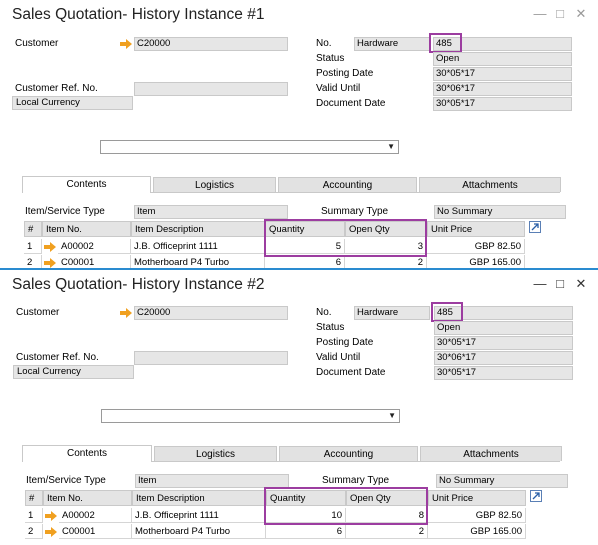  I want to click on window-title: Sales Quotation- History Instance #2, so click(138, 284).